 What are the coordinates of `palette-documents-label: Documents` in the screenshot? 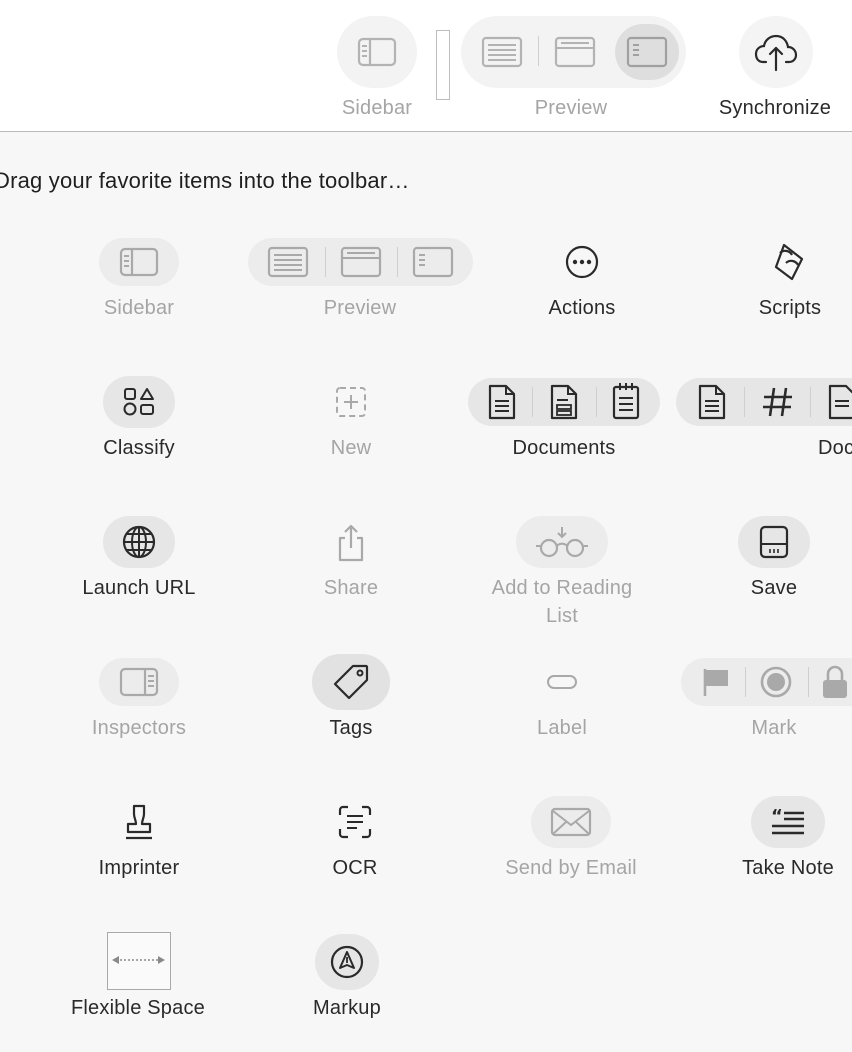 It's located at (564, 448).